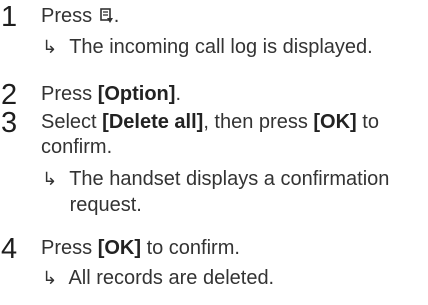  Describe the element at coordinates (258, 122) in the screenshot. I see `instruction-text-mid: , then press` at that location.